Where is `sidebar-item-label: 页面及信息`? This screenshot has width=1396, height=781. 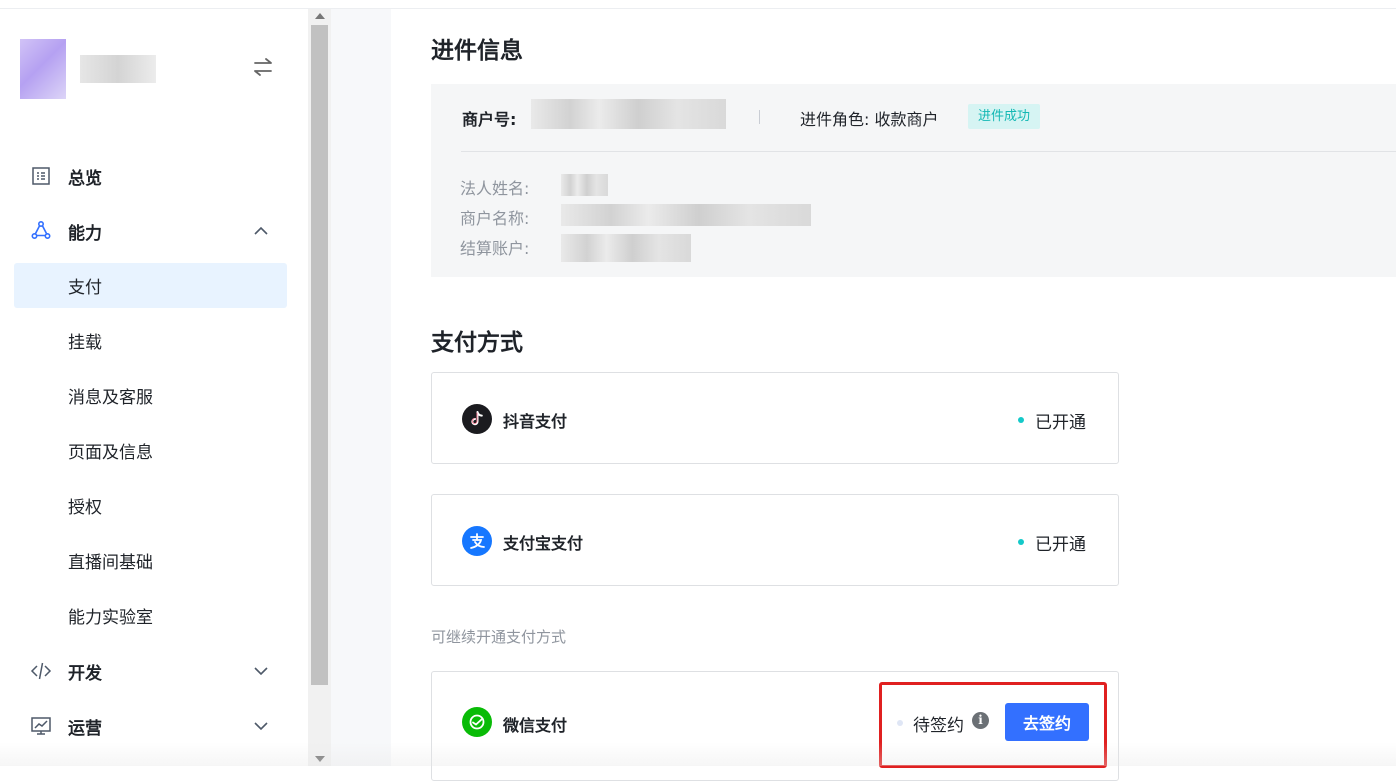 sidebar-item-label: 页面及信息 is located at coordinates (110, 453).